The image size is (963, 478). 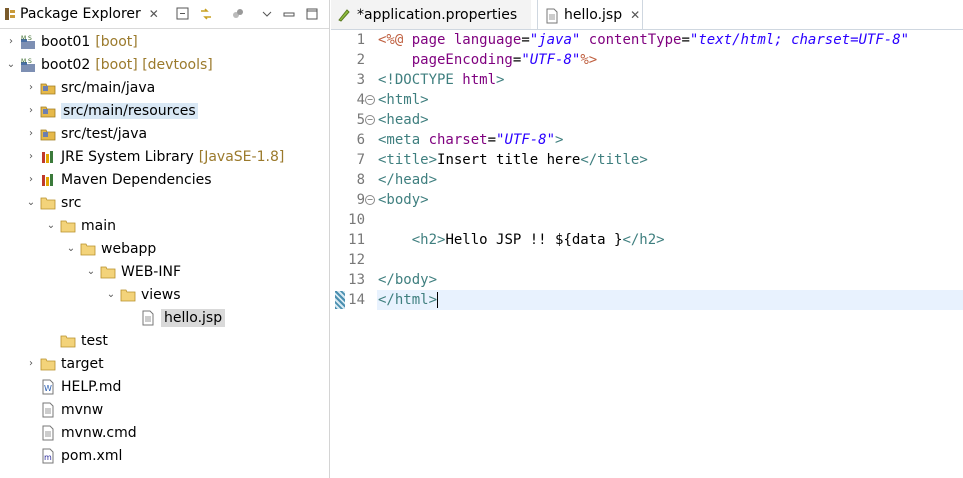 What do you see at coordinates (670, 120) in the screenshot?
I see `code-line: <head>` at bounding box center [670, 120].